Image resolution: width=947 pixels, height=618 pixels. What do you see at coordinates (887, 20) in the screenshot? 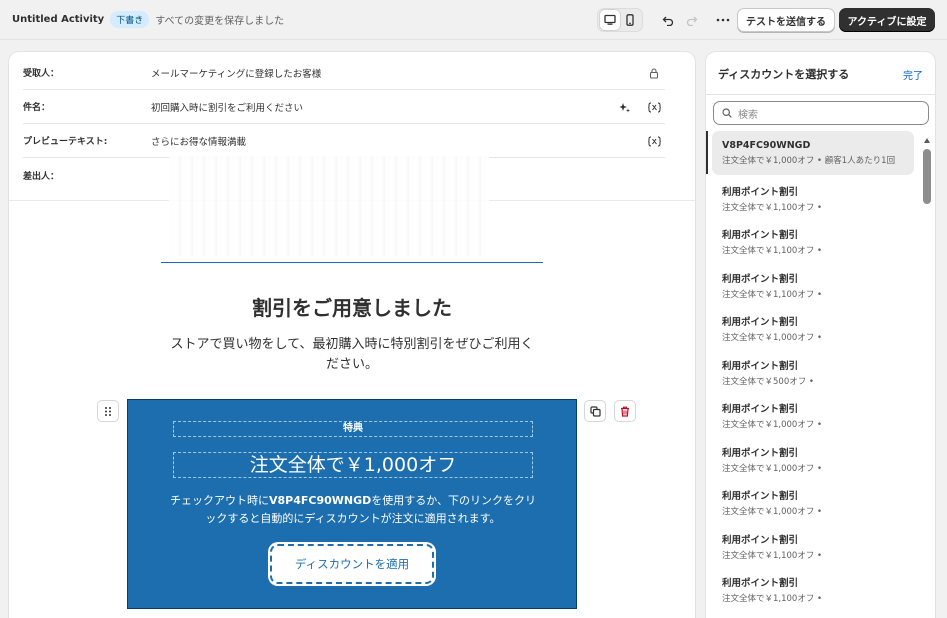
I see `activate-button: アクティブに設定` at bounding box center [887, 20].